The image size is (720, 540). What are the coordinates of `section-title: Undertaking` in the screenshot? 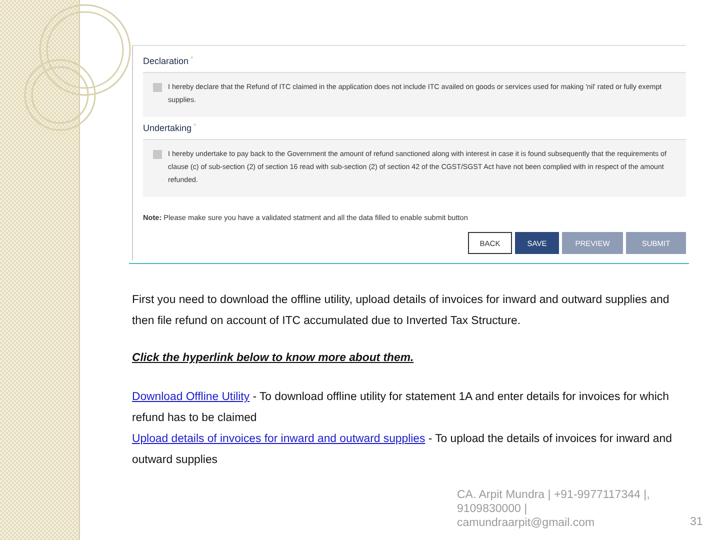 It's located at (167, 128).